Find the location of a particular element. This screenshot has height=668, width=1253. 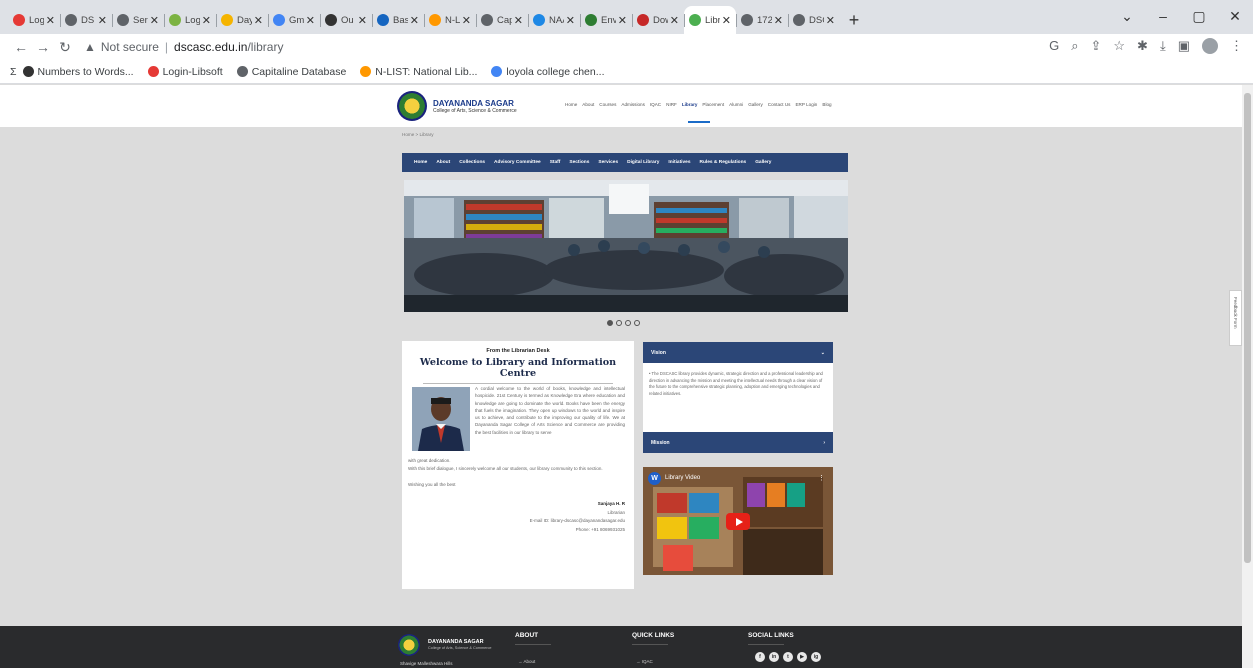

library-nav-item: Rules & Regulations is located at coordinates (723, 162).